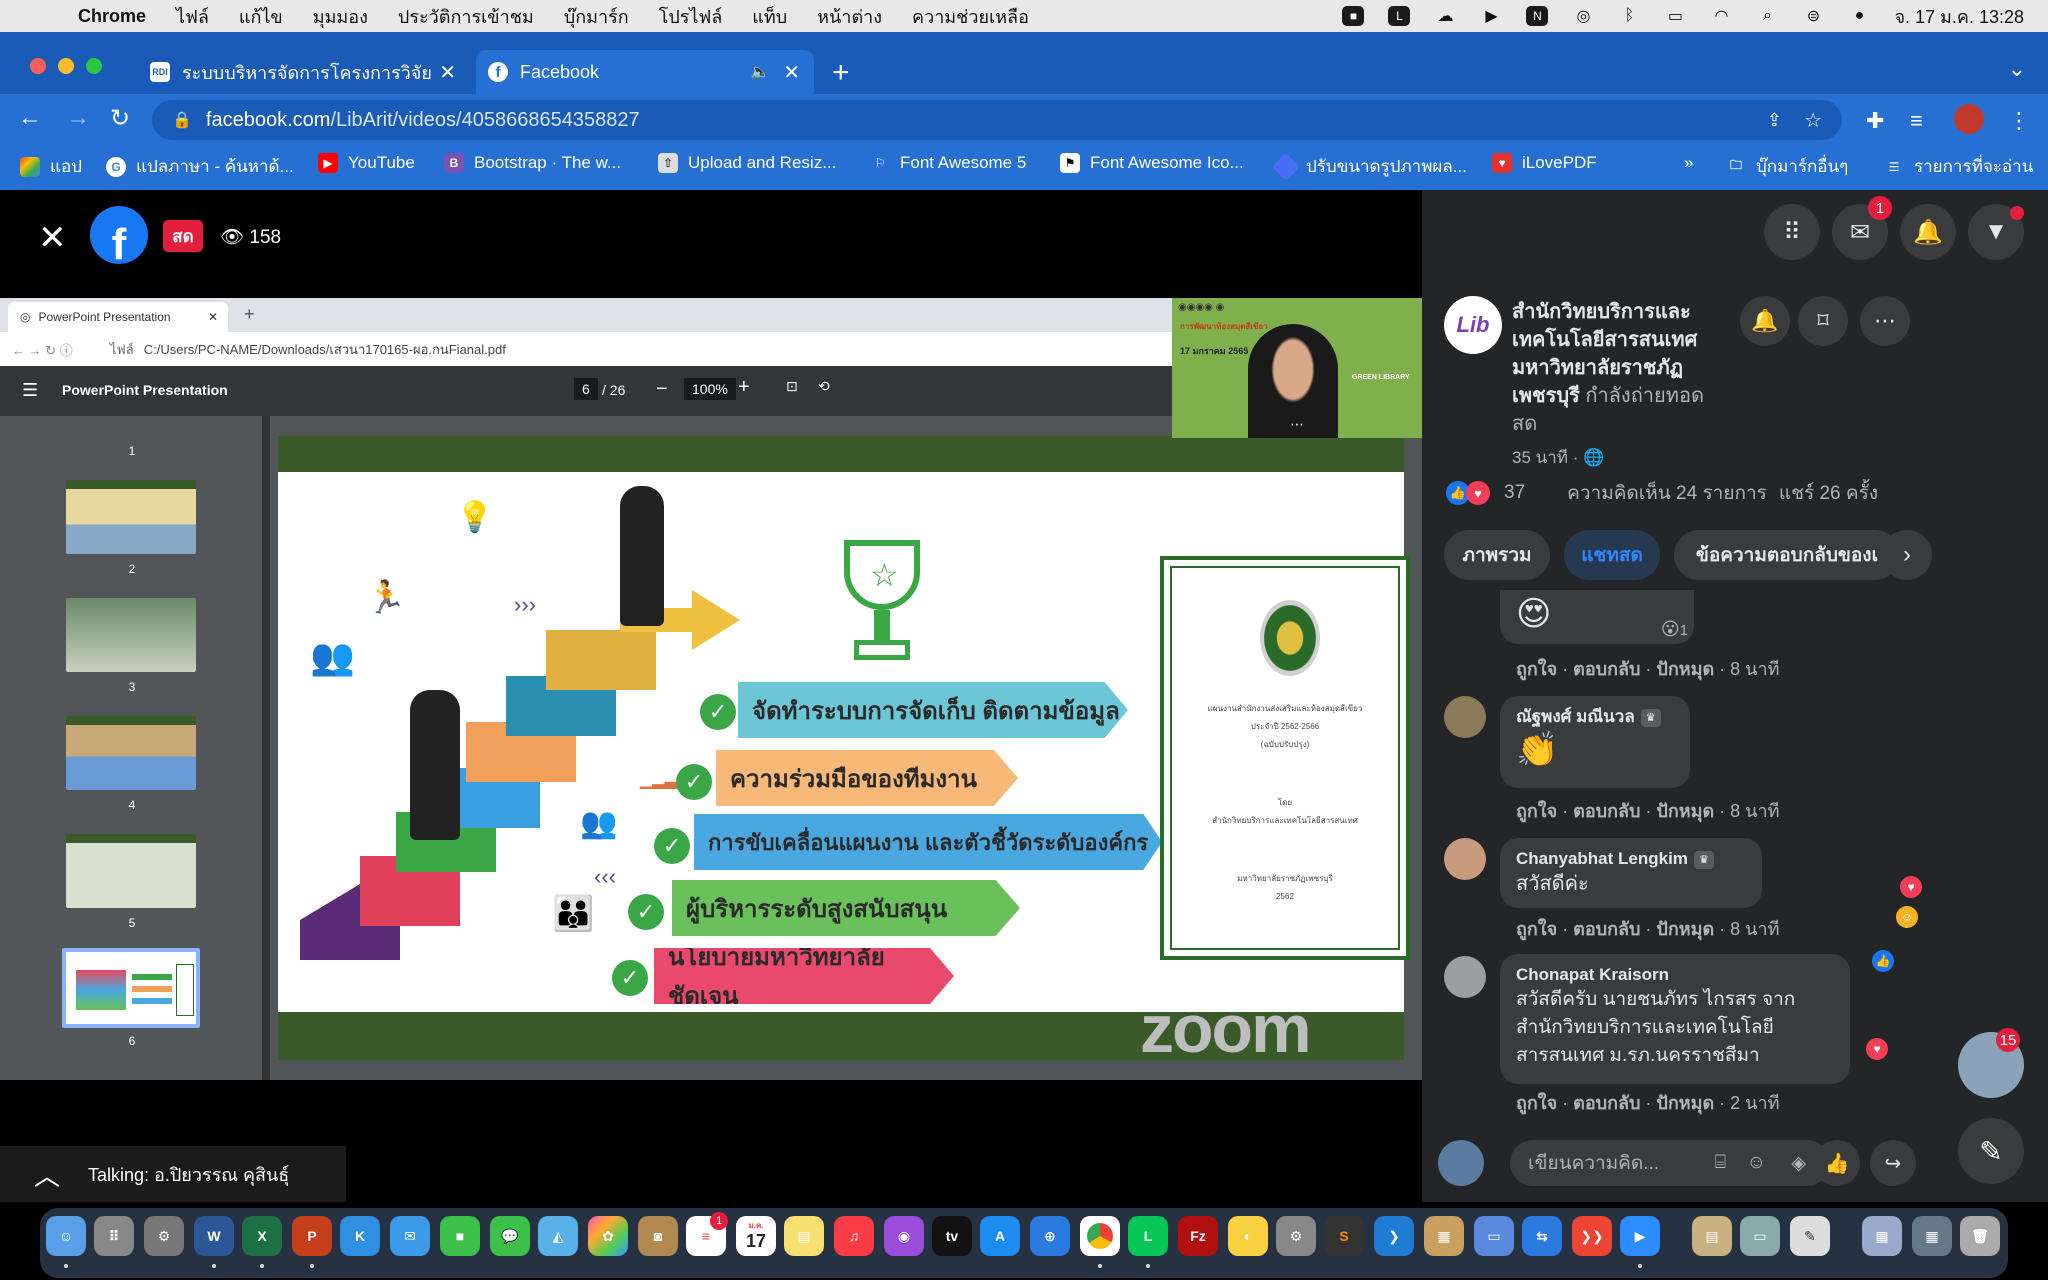 This screenshot has width=2048, height=1280. I want to click on love-reaction-icon: ♥, so click(1478, 493).